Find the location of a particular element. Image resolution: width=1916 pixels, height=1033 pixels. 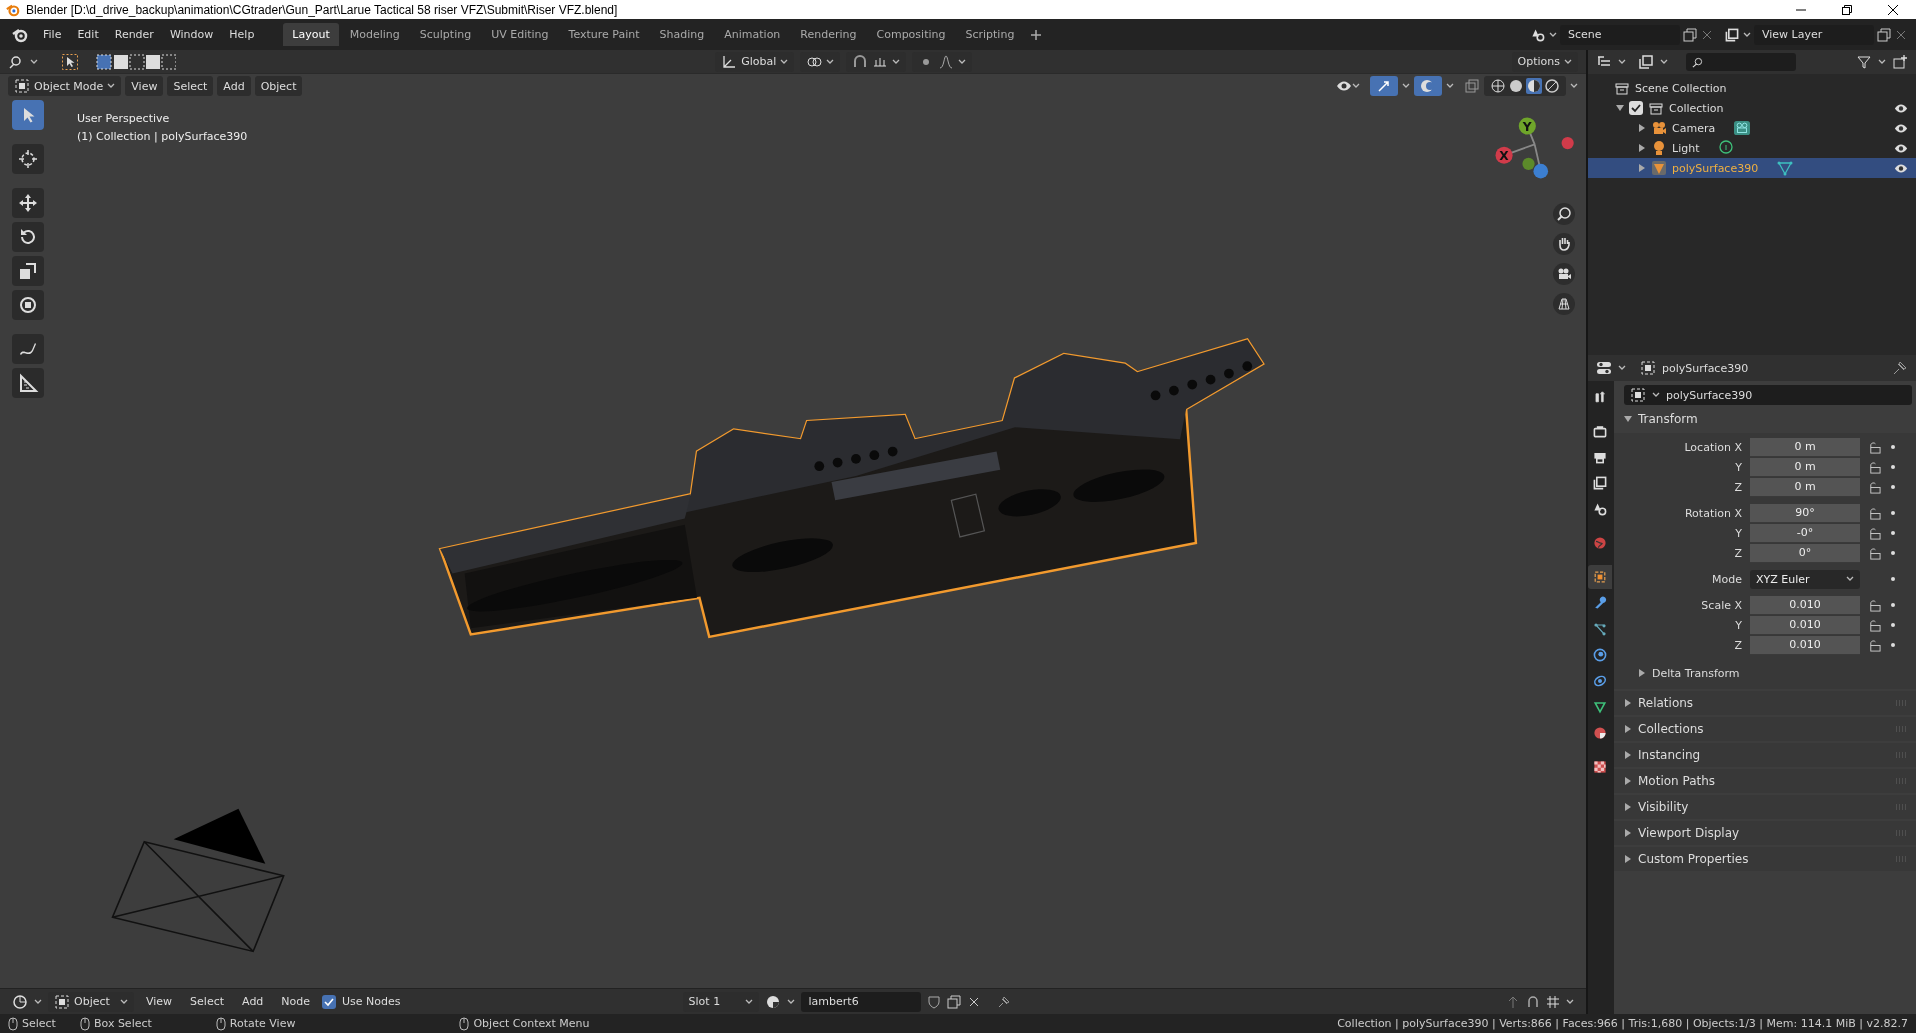

object-name-field: polySurface390 is located at coordinates (1768, 395).